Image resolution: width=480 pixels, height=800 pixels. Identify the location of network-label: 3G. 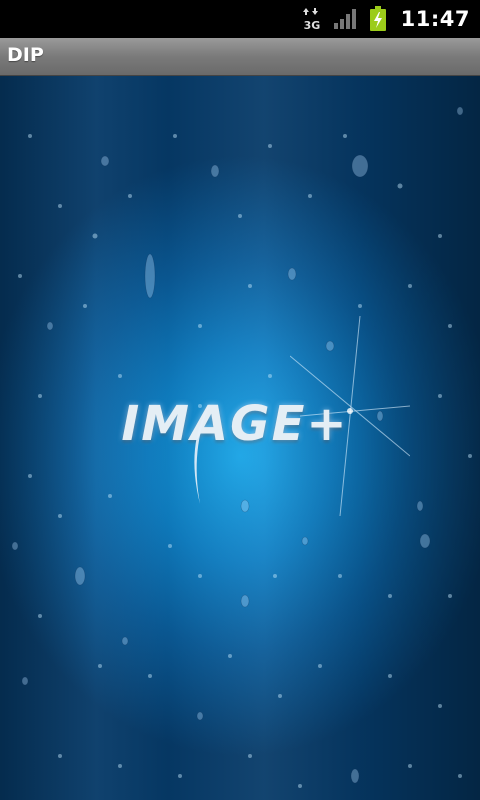
(311, 25).